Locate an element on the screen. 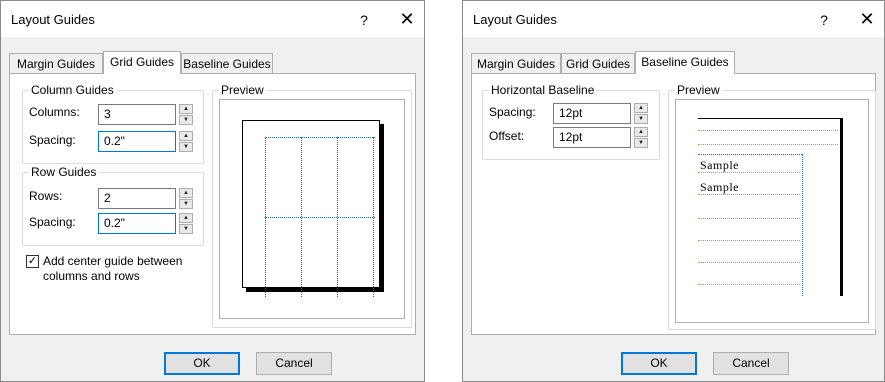 This screenshot has width=885, height=382. baseline-spacing-label: Spacing: is located at coordinates (512, 112).